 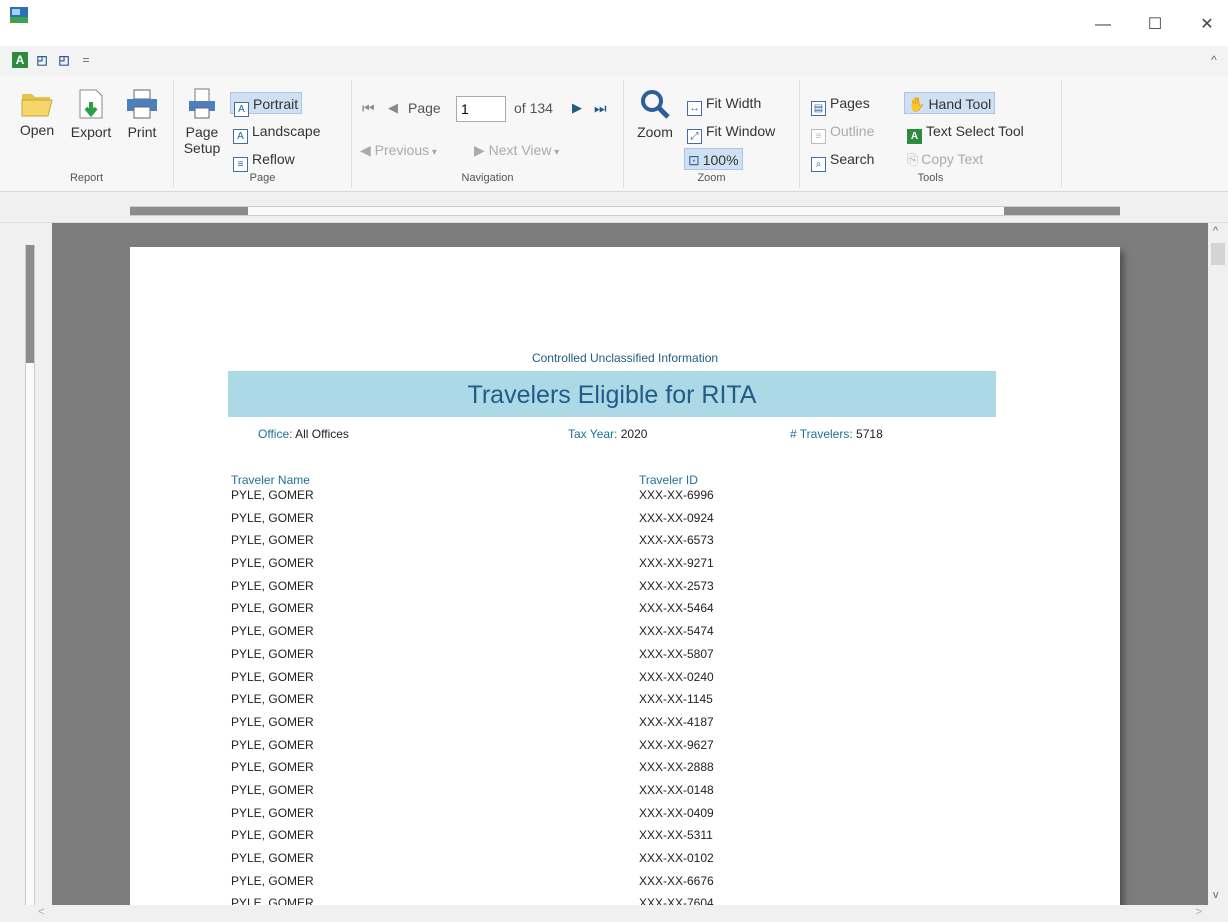 I want to click on table-row: PYLE, GOMER XXX-XX-2888, so click(x=625, y=769).